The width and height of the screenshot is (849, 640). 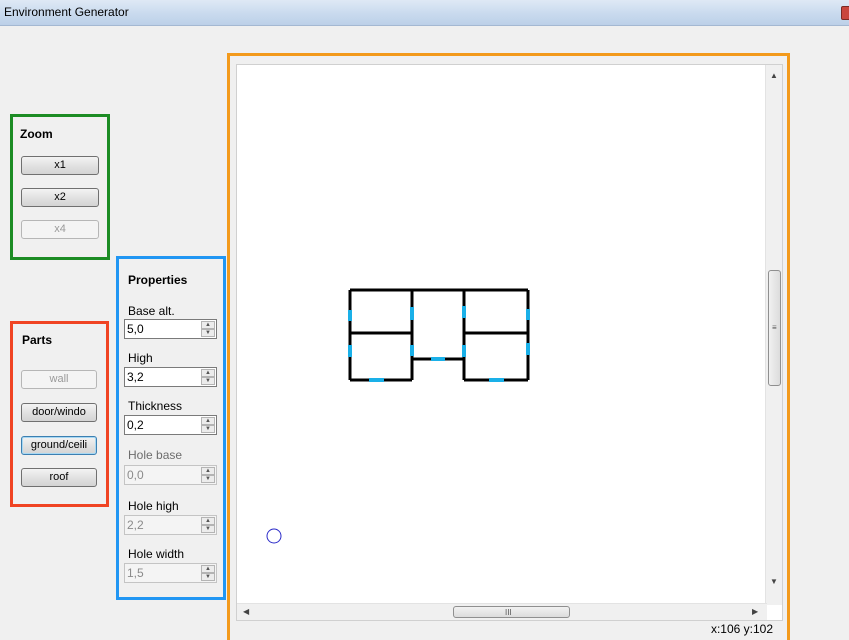 What do you see at coordinates (151, 311) in the screenshot?
I see `base-alt-label: Base alt.` at bounding box center [151, 311].